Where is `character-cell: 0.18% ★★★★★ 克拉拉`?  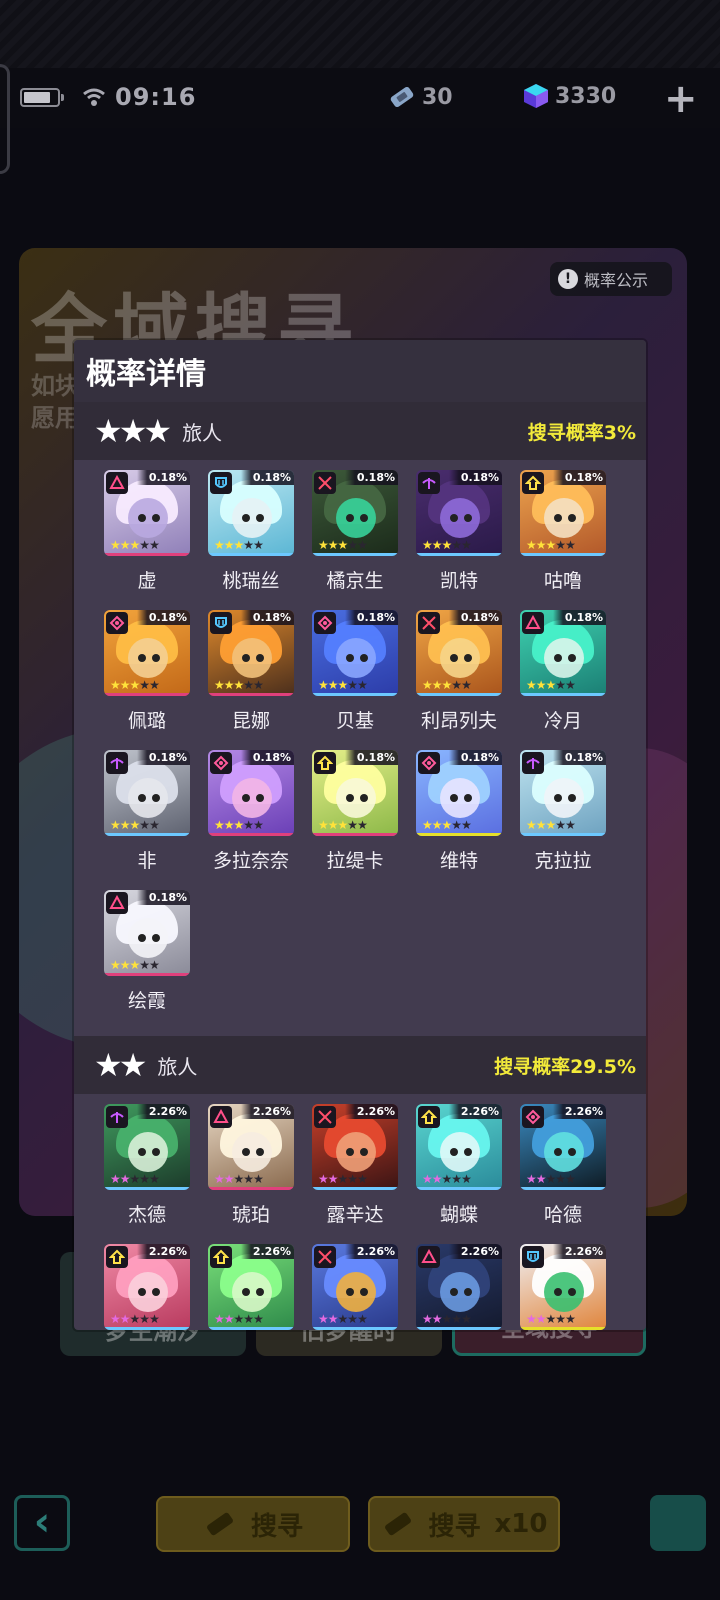 character-cell: 0.18% ★★★★★ 克拉拉 is located at coordinates (563, 820).